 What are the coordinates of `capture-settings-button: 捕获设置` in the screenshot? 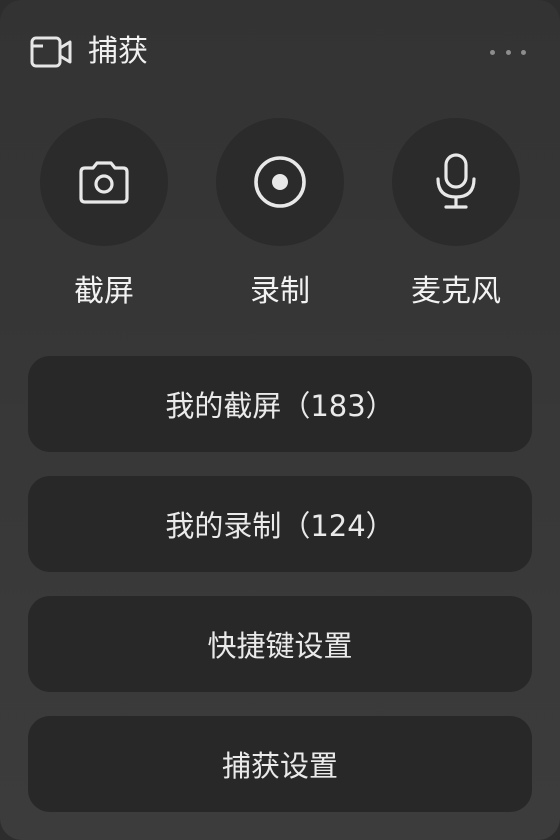 It's located at (280, 764).